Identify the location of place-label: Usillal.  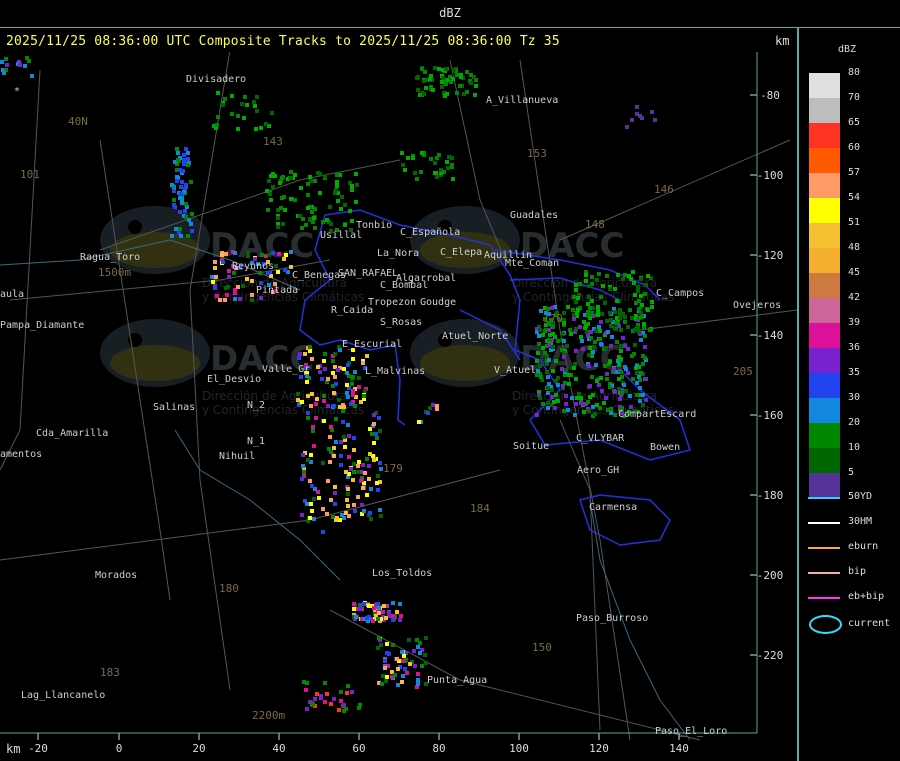
(341, 235).